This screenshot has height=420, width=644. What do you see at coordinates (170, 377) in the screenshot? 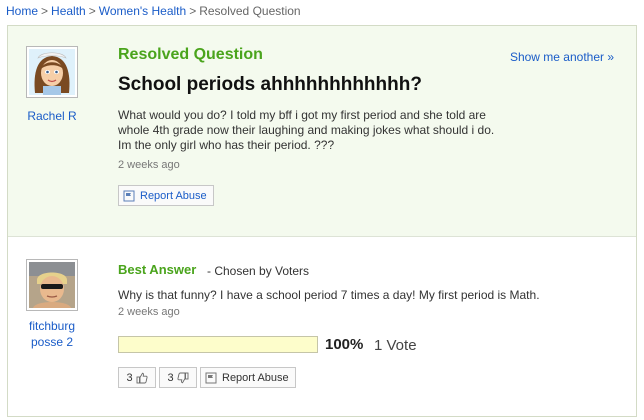
I see `thumbs-down-count: 3` at bounding box center [170, 377].